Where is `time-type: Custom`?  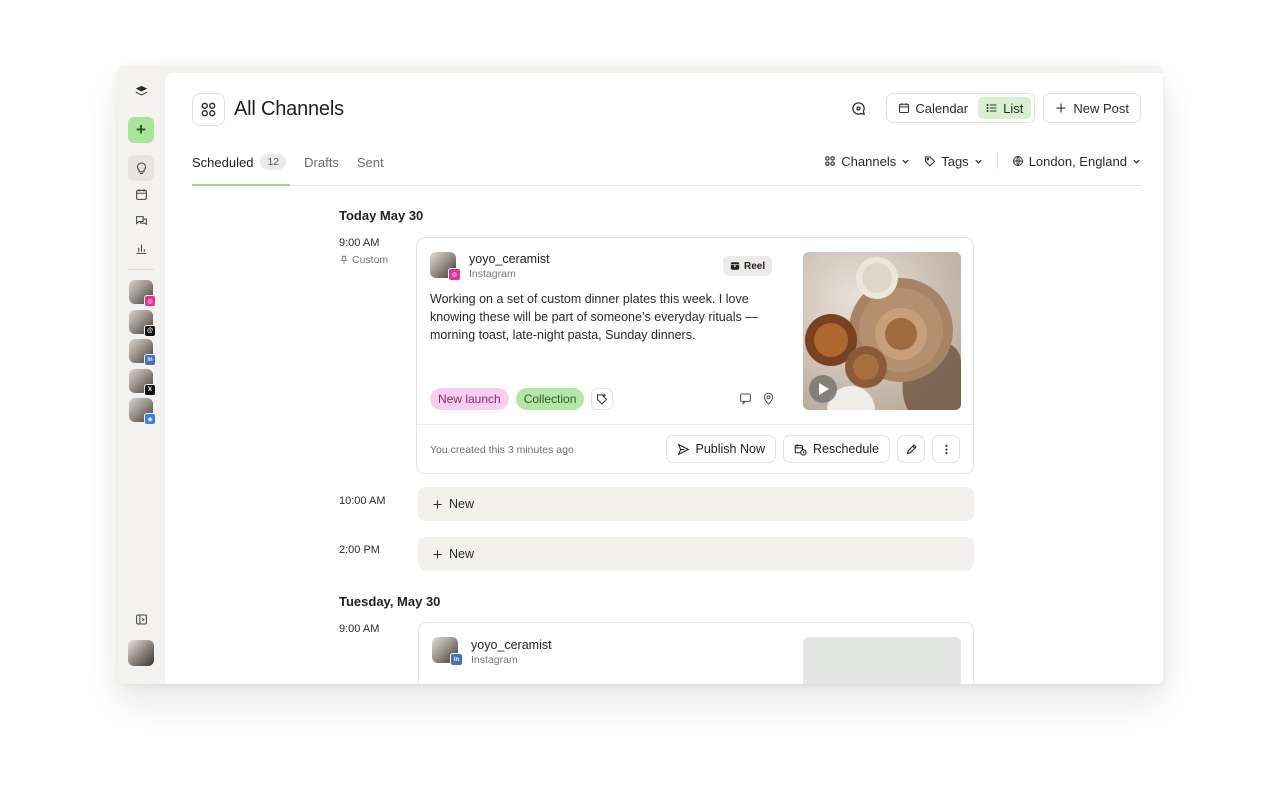
time-type: Custom is located at coordinates (363, 260).